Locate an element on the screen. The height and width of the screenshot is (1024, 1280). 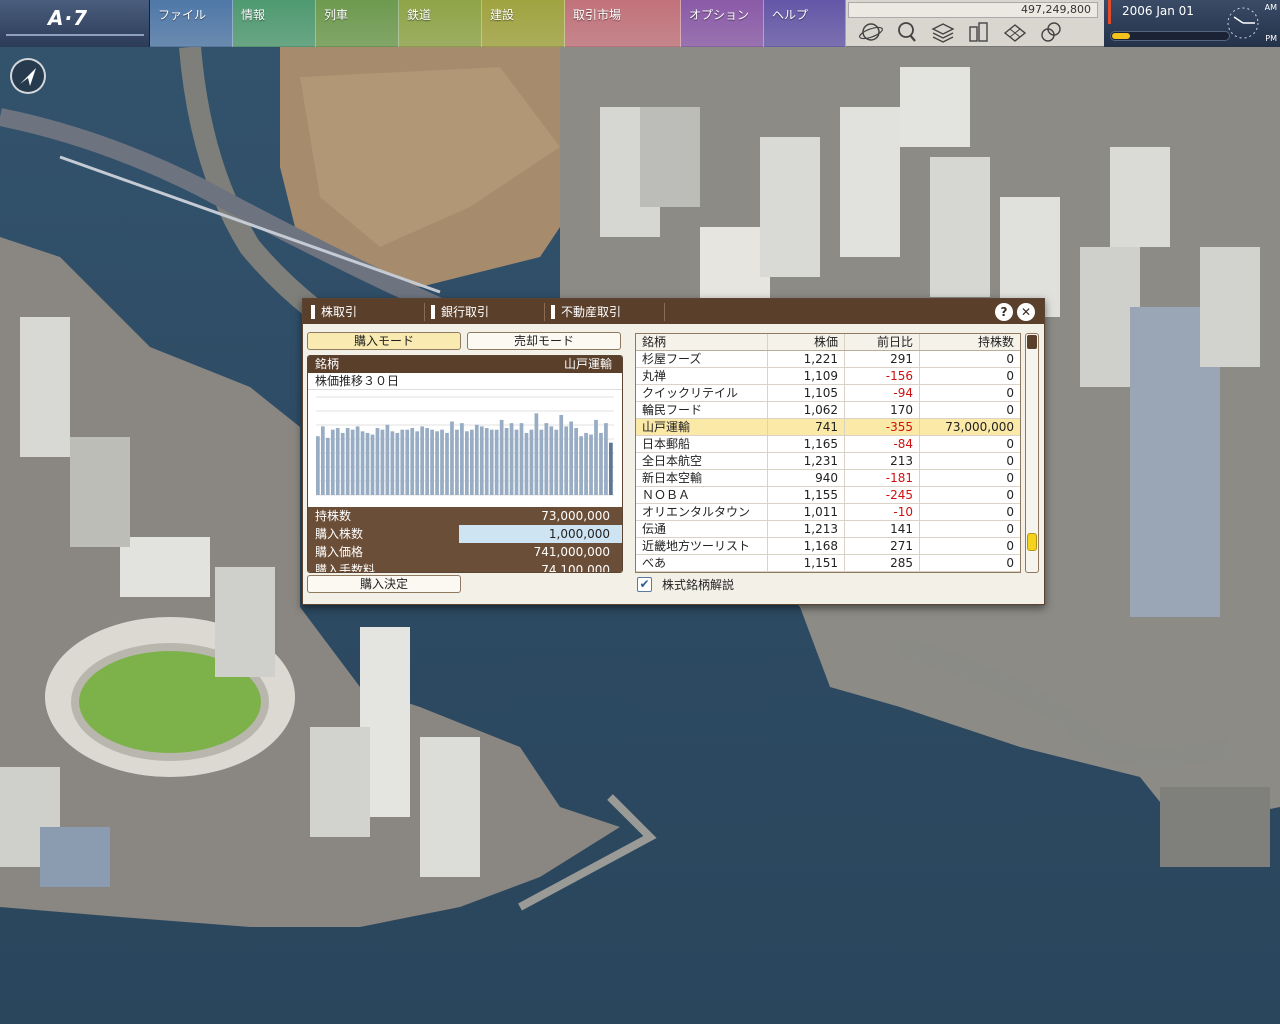
scroll-up-arrow is located at coordinates (1032, 342).